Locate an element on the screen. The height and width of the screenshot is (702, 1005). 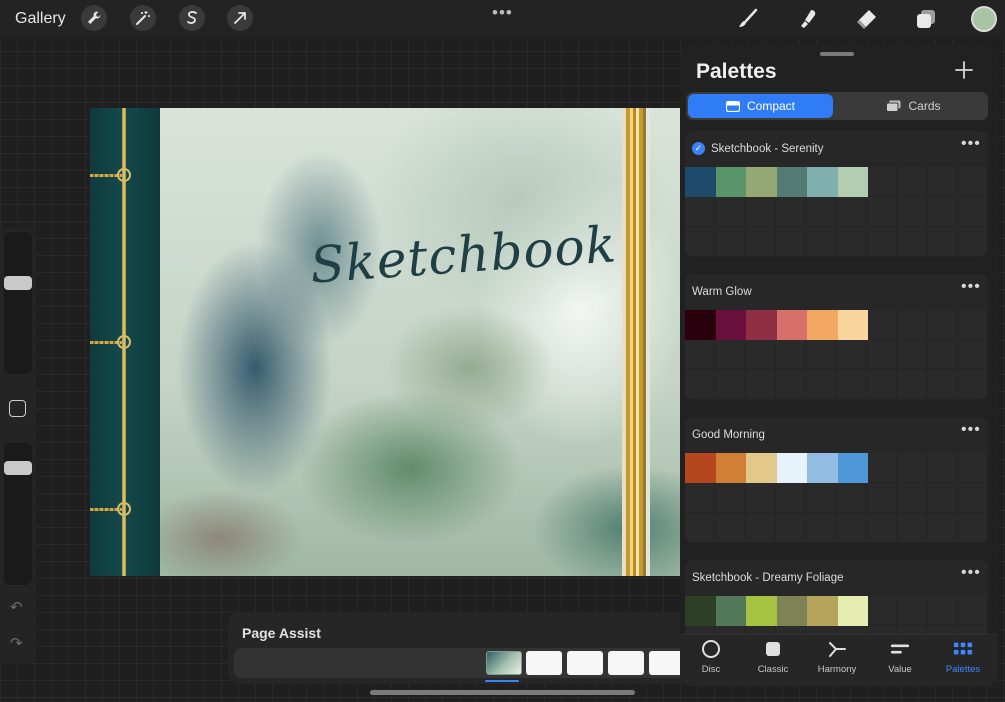
panel-grabber is located at coordinates (837, 54).